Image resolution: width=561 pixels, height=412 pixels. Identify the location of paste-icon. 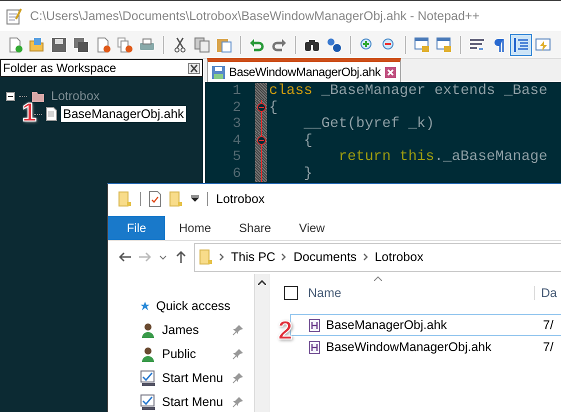
(224, 44).